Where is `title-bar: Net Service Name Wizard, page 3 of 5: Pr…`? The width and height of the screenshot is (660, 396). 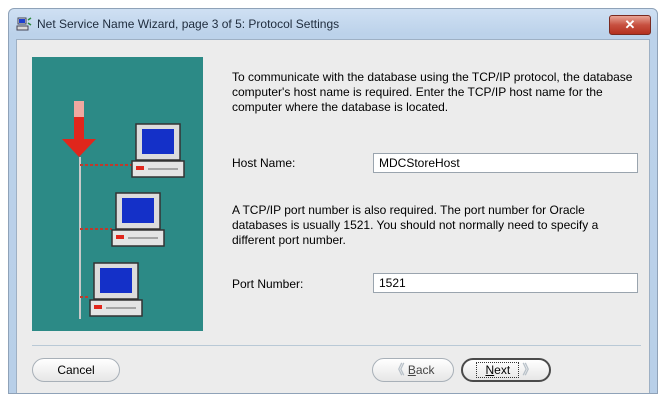
title-bar: Net Service Name Wizard, page 3 of 5: Pr… is located at coordinates (333, 24).